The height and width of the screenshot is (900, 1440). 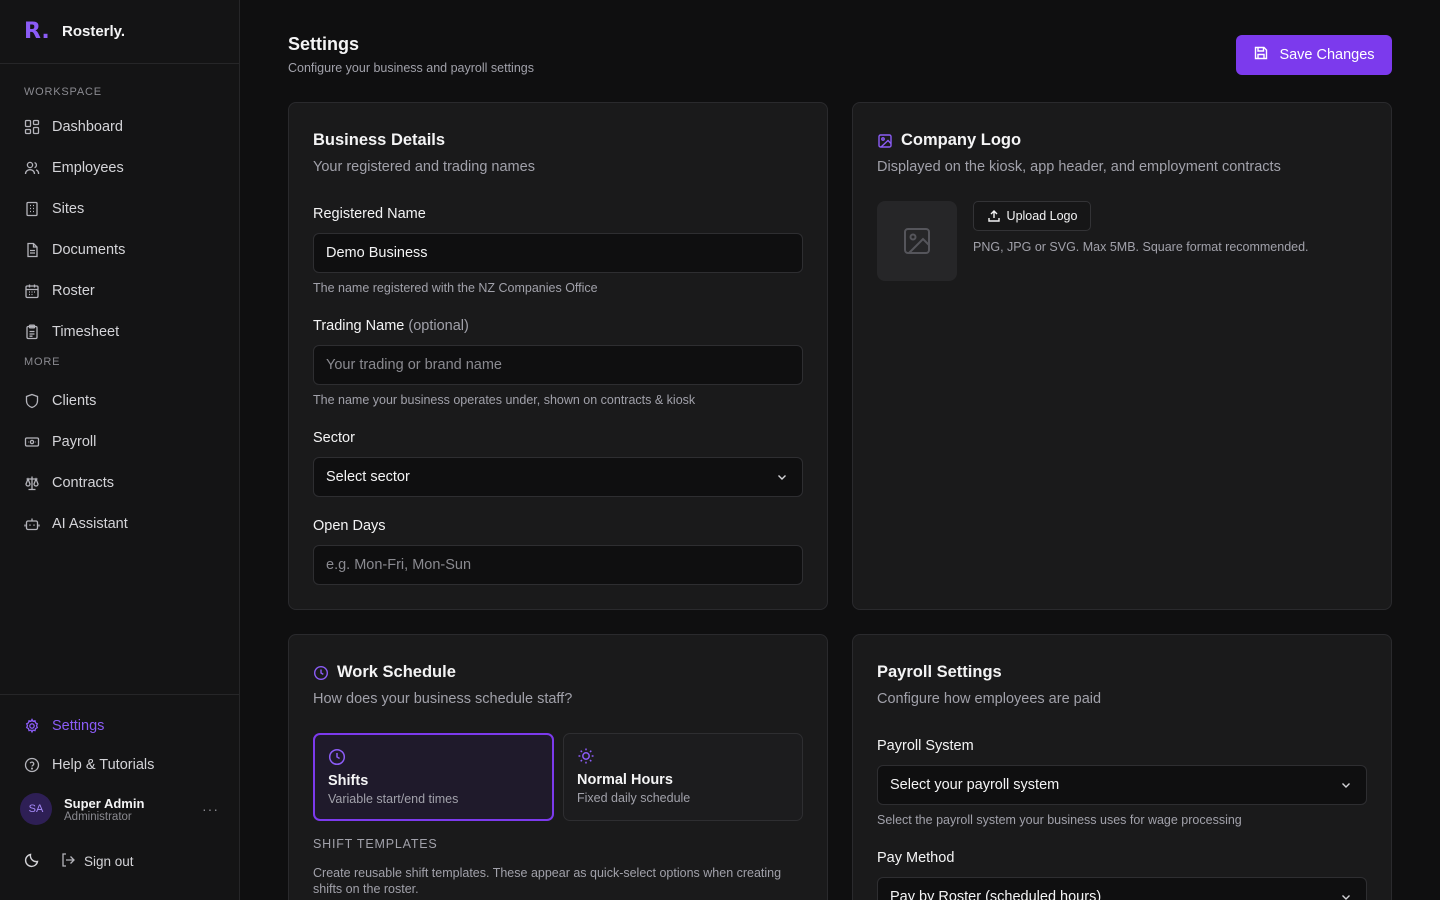 What do you see at coordinates (32, 250) in the screenshot?
I see `document-icon` at bounding box center [32, 250].